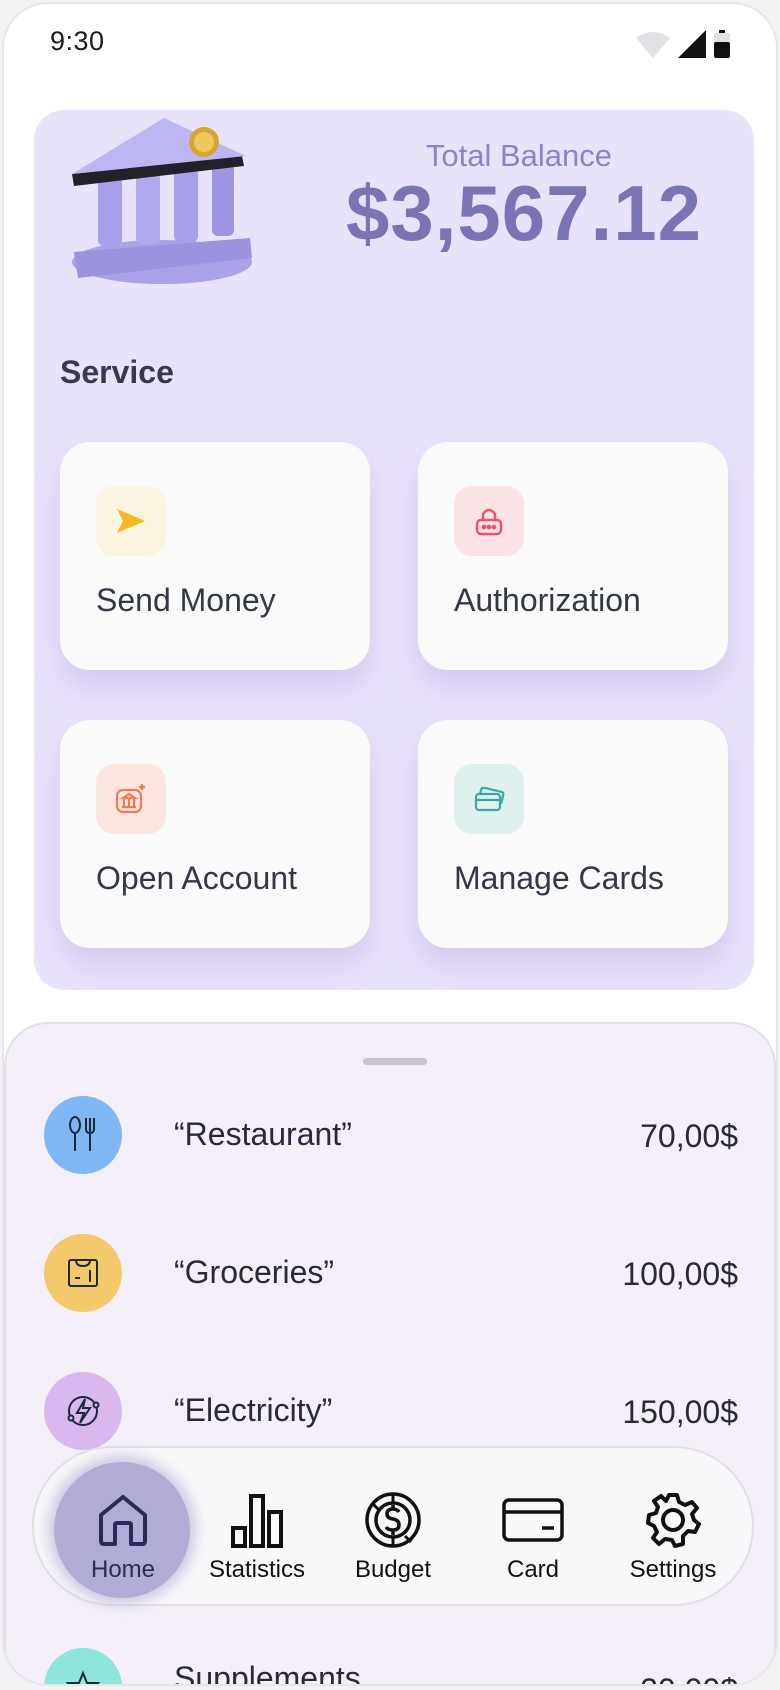 This screenshot has height=1690, width=780. What do you see at coordinates (77, 41) in the screenshot?
I see `status-time: 9:30` at bounding box center [77, 41].